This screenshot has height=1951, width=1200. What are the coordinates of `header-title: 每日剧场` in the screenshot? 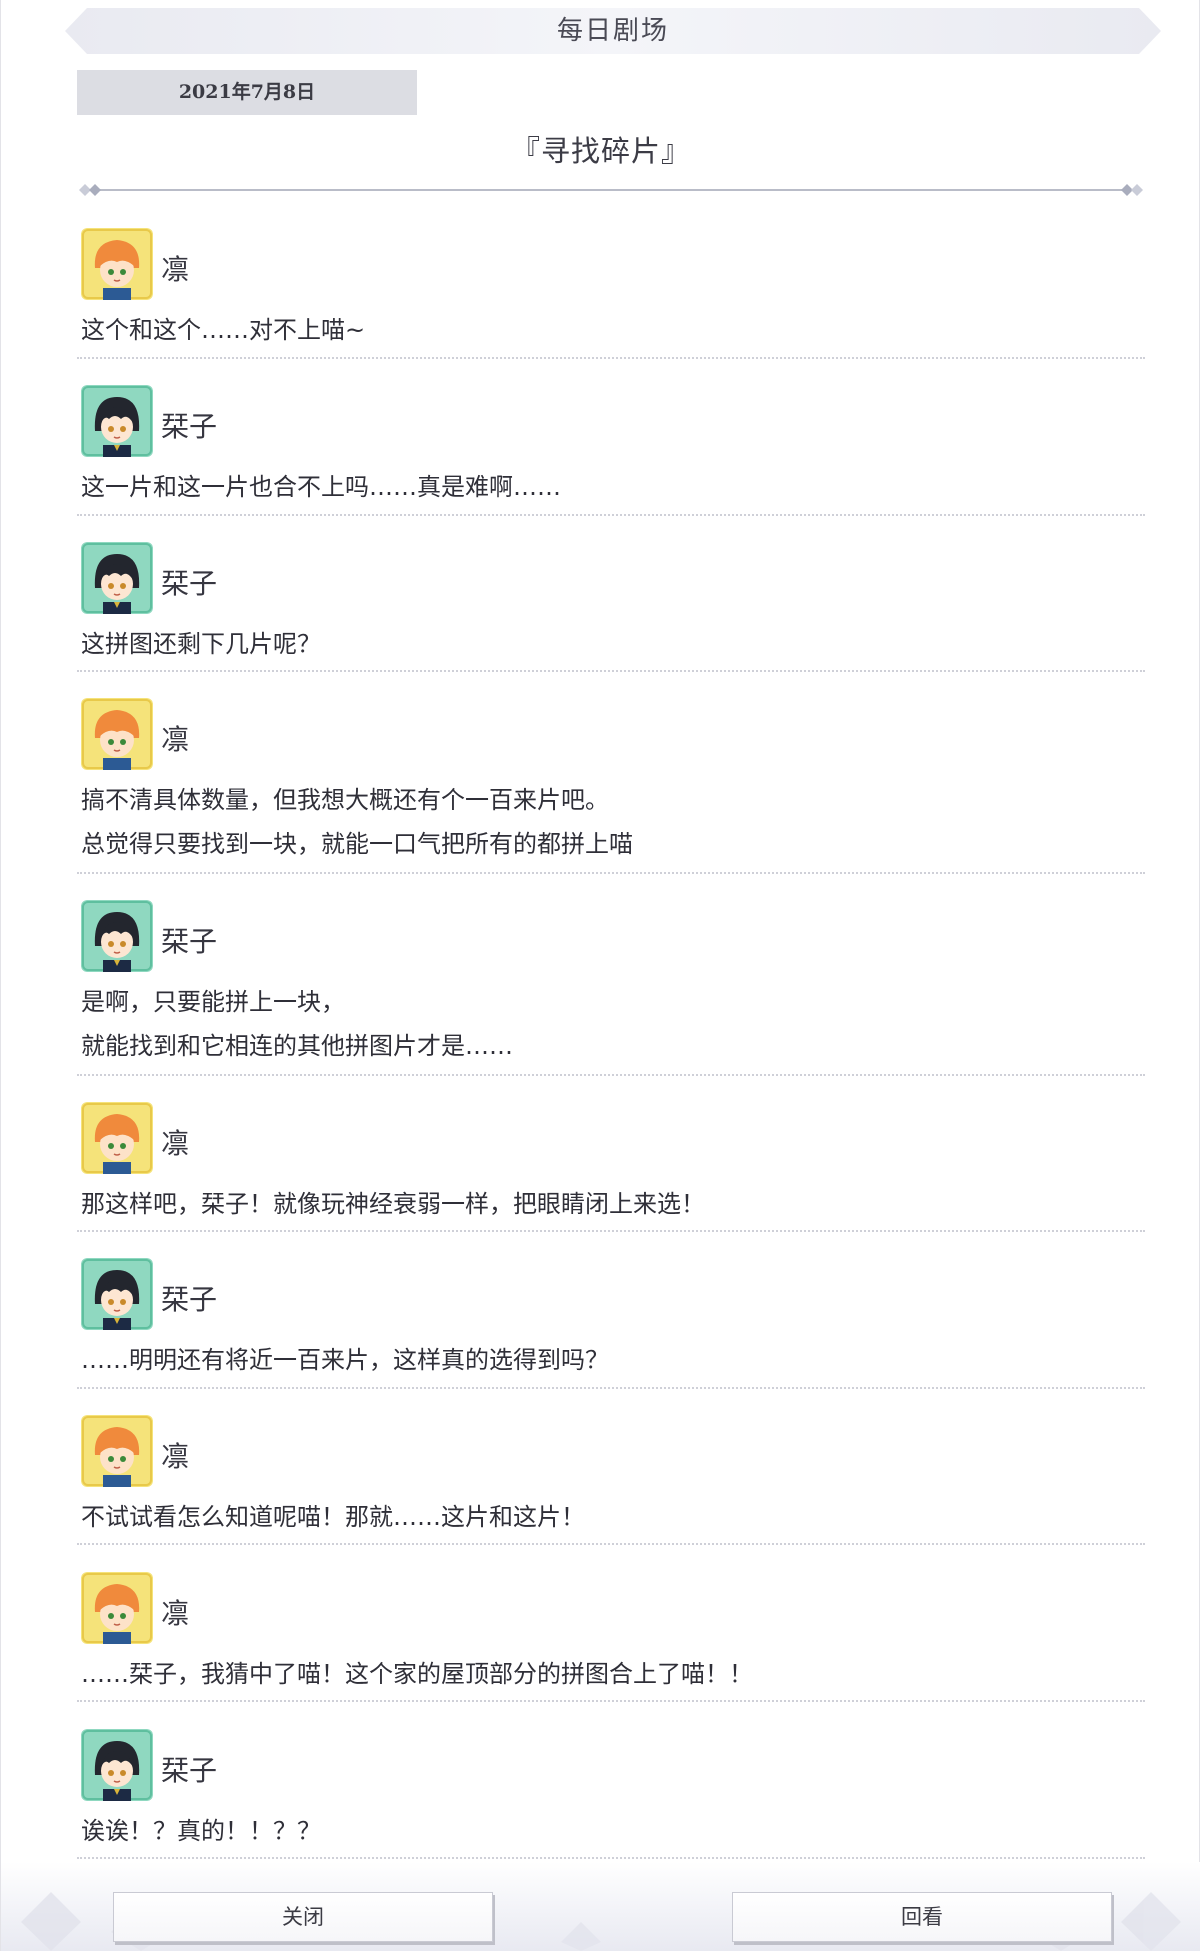 It's located at (612, 31).